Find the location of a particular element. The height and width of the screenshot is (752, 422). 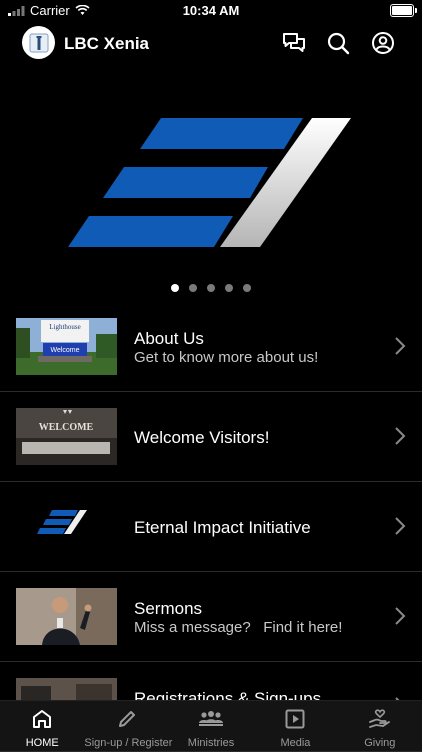

tab-label: HOME is located at coordinates (42, 743).